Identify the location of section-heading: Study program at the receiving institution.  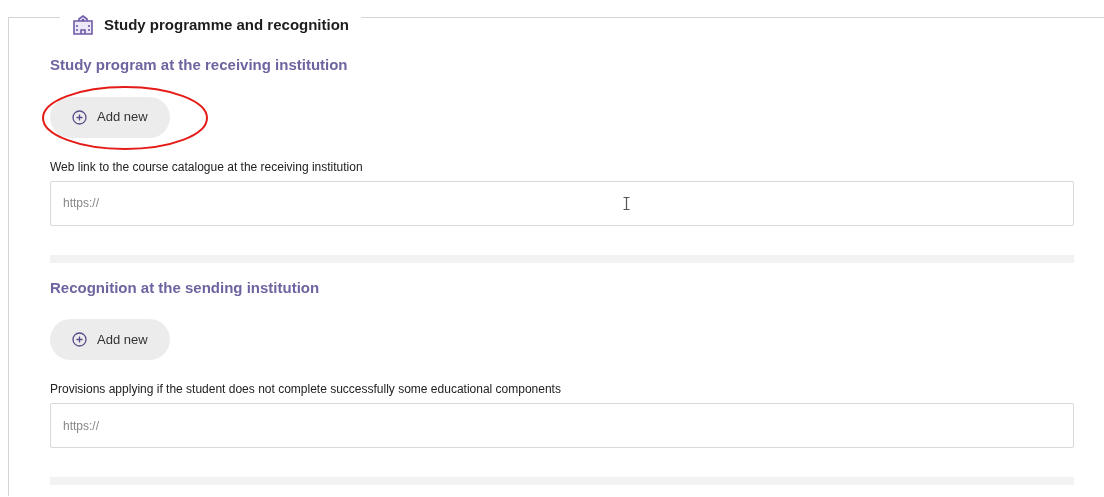
(199, 65).